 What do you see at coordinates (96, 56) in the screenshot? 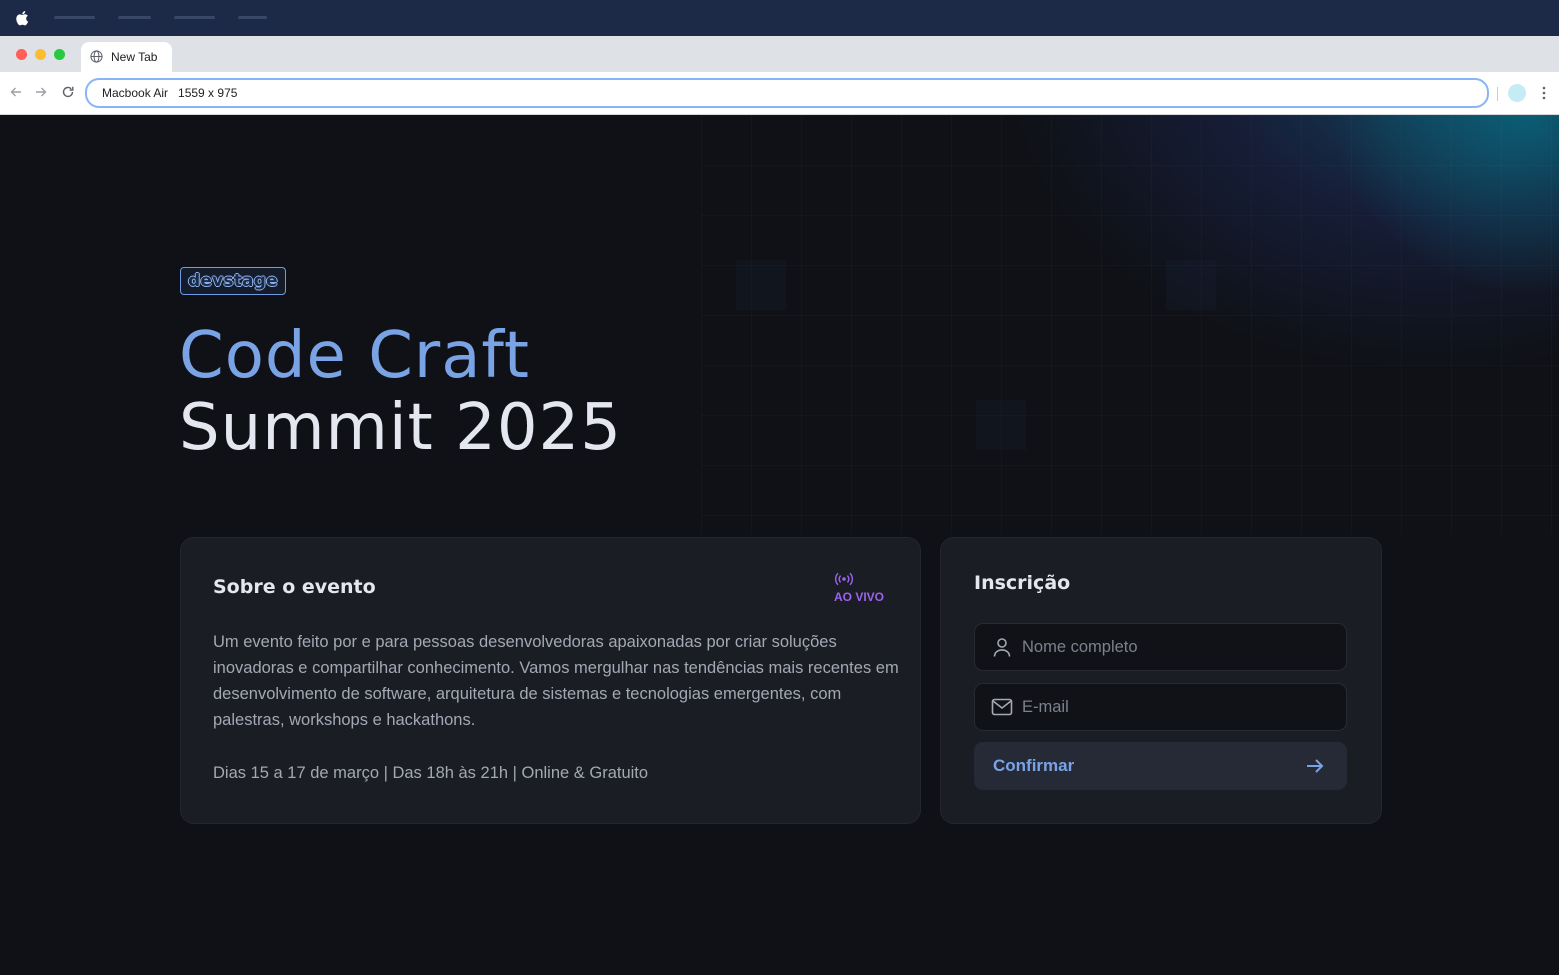
I see `globe-icon` at bounding box center [96, 56].